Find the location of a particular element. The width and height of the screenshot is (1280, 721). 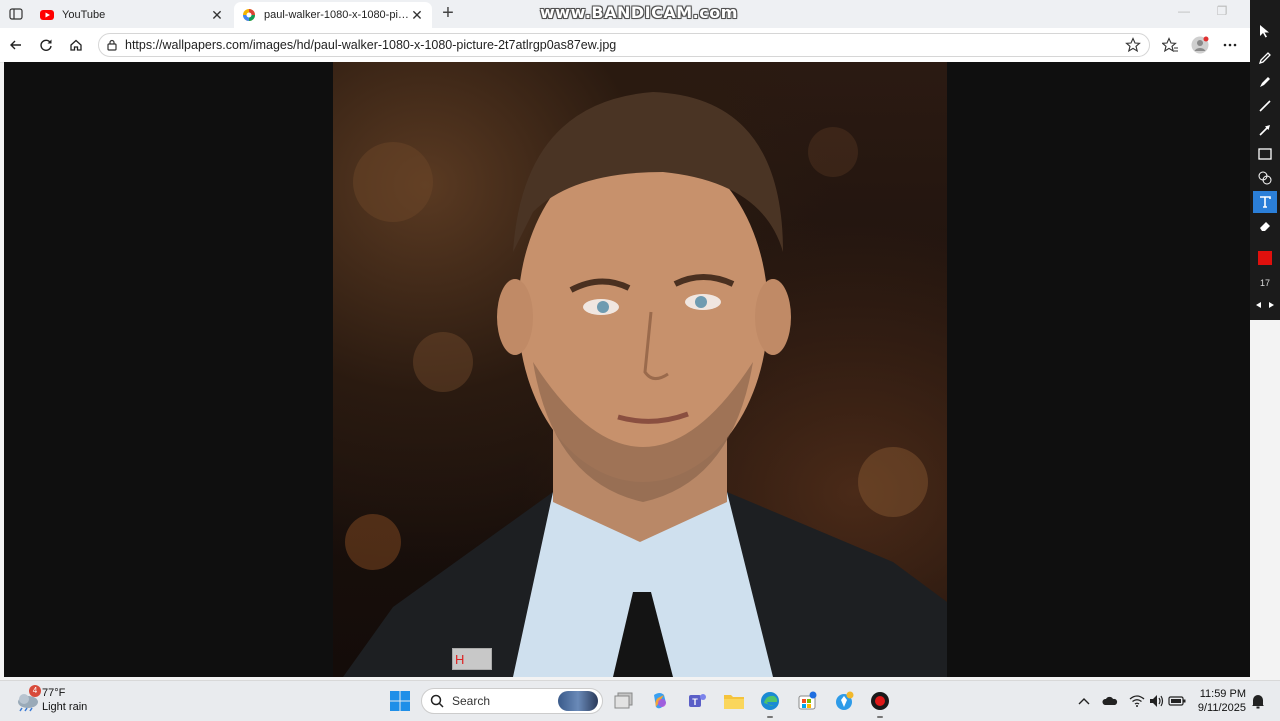

task-view-icon is located at coordinates (624, 701).